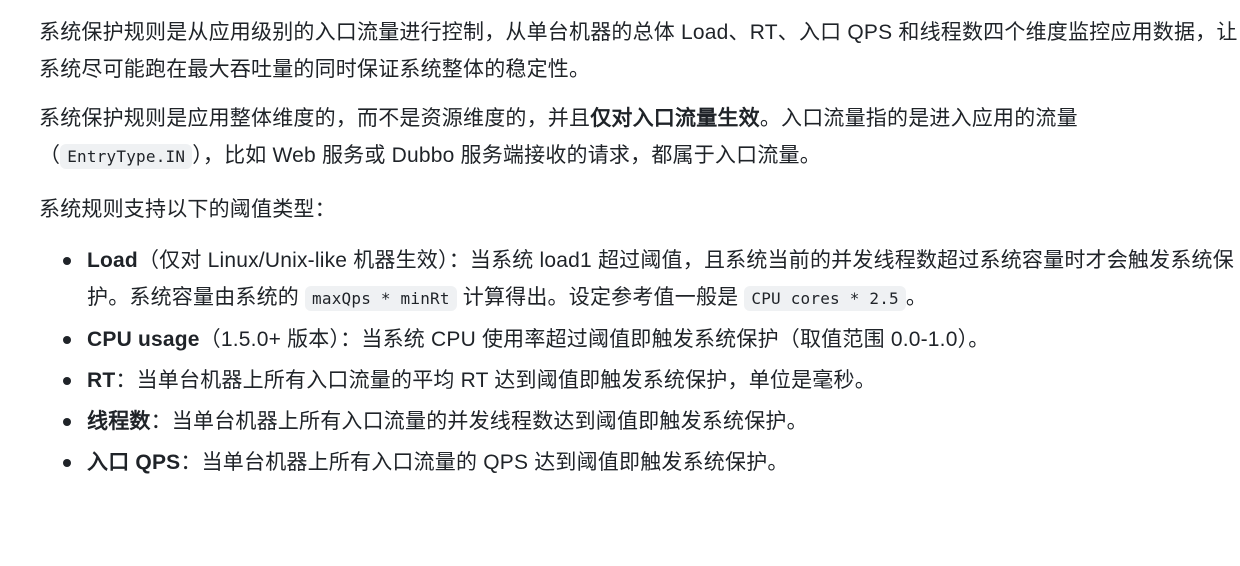 Image resolution: width=1240 pixels, height=566 pixels. Describe the element at coordinates (126, 156) in the screenshot. I see `entry-type-code: EntryType.IN` at that location.